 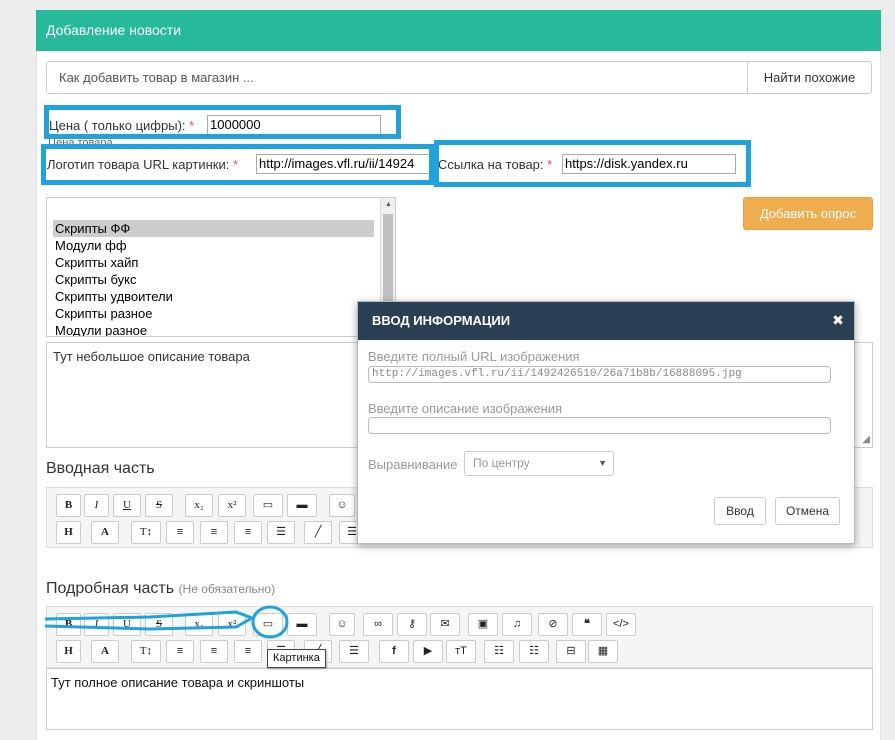 I want to click on mail-icon: ✉, so click(x=445, y=624).